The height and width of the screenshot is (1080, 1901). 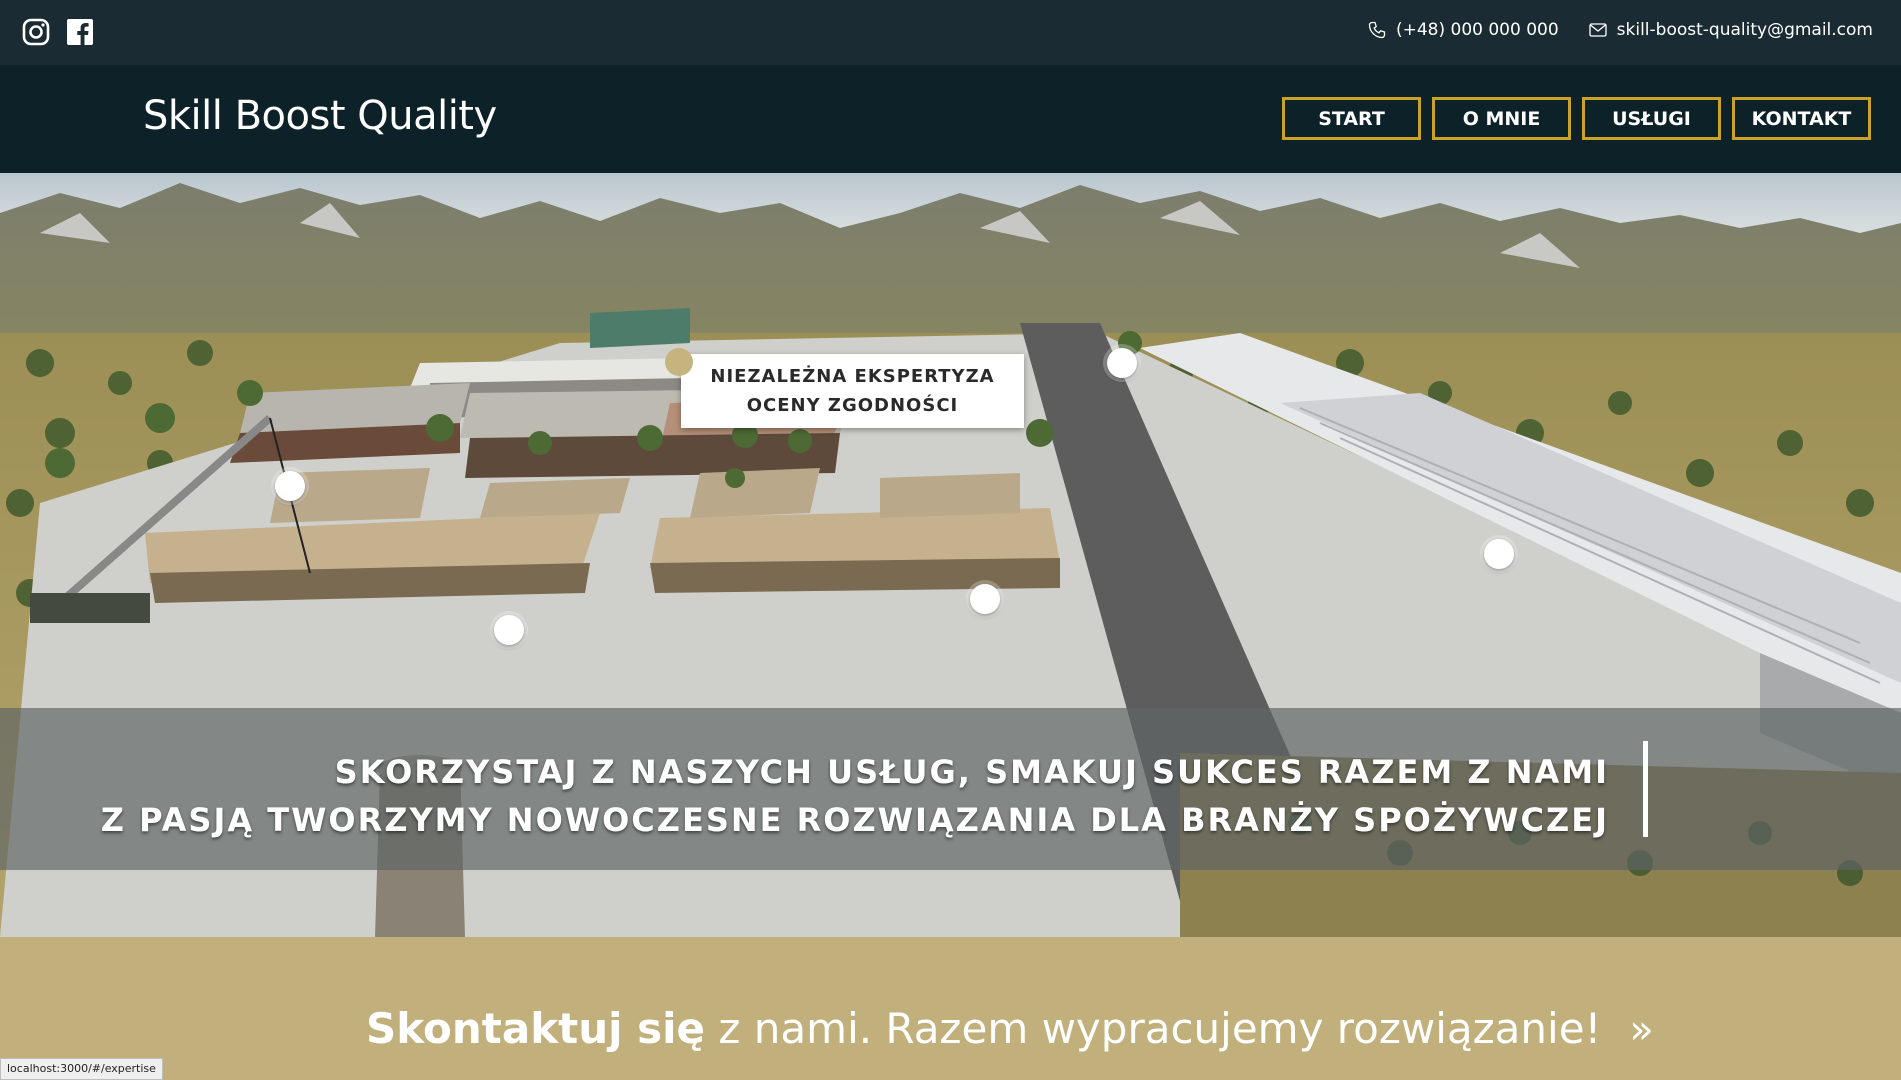 I want to click on browser-status-url: localhost:3000/#/expertise, so click(x=81, y=1069).